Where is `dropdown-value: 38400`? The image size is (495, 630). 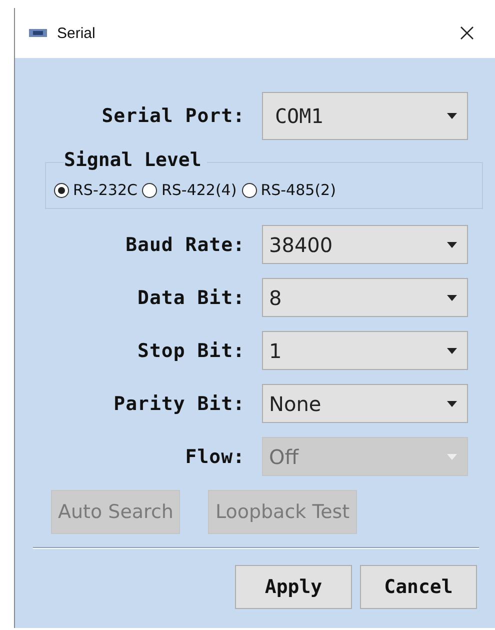
dropdown-value: 38400 is located at coordinates (301, 244).